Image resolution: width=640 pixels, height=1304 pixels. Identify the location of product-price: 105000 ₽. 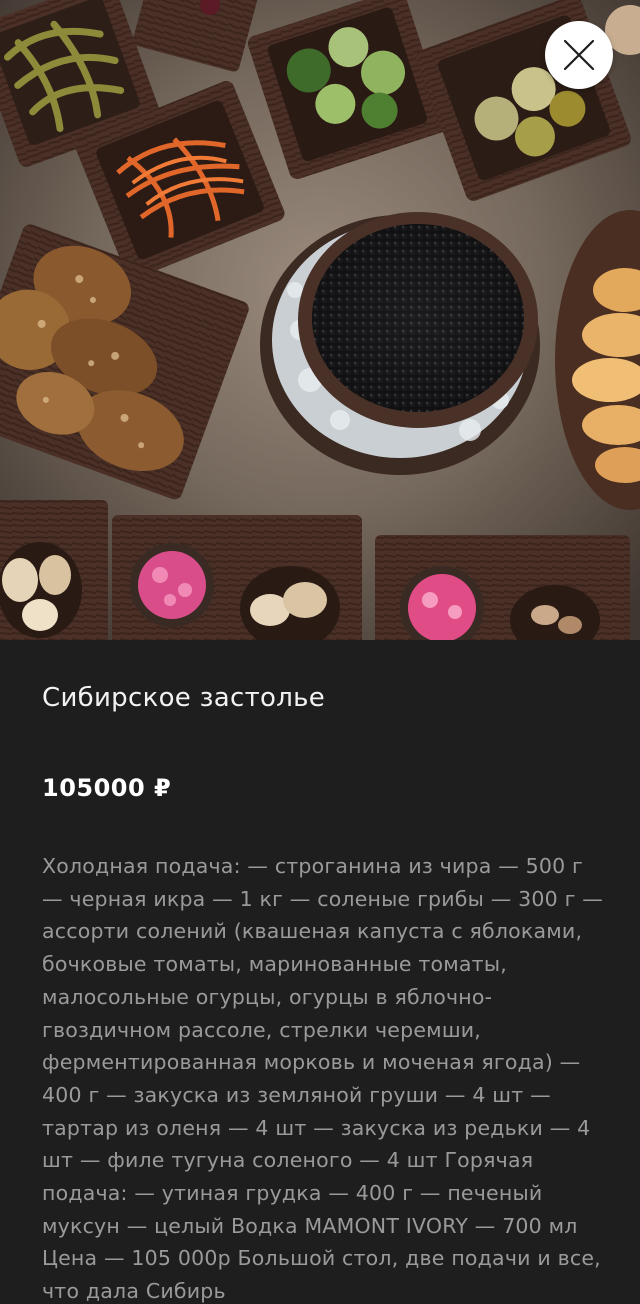
(107, 788).